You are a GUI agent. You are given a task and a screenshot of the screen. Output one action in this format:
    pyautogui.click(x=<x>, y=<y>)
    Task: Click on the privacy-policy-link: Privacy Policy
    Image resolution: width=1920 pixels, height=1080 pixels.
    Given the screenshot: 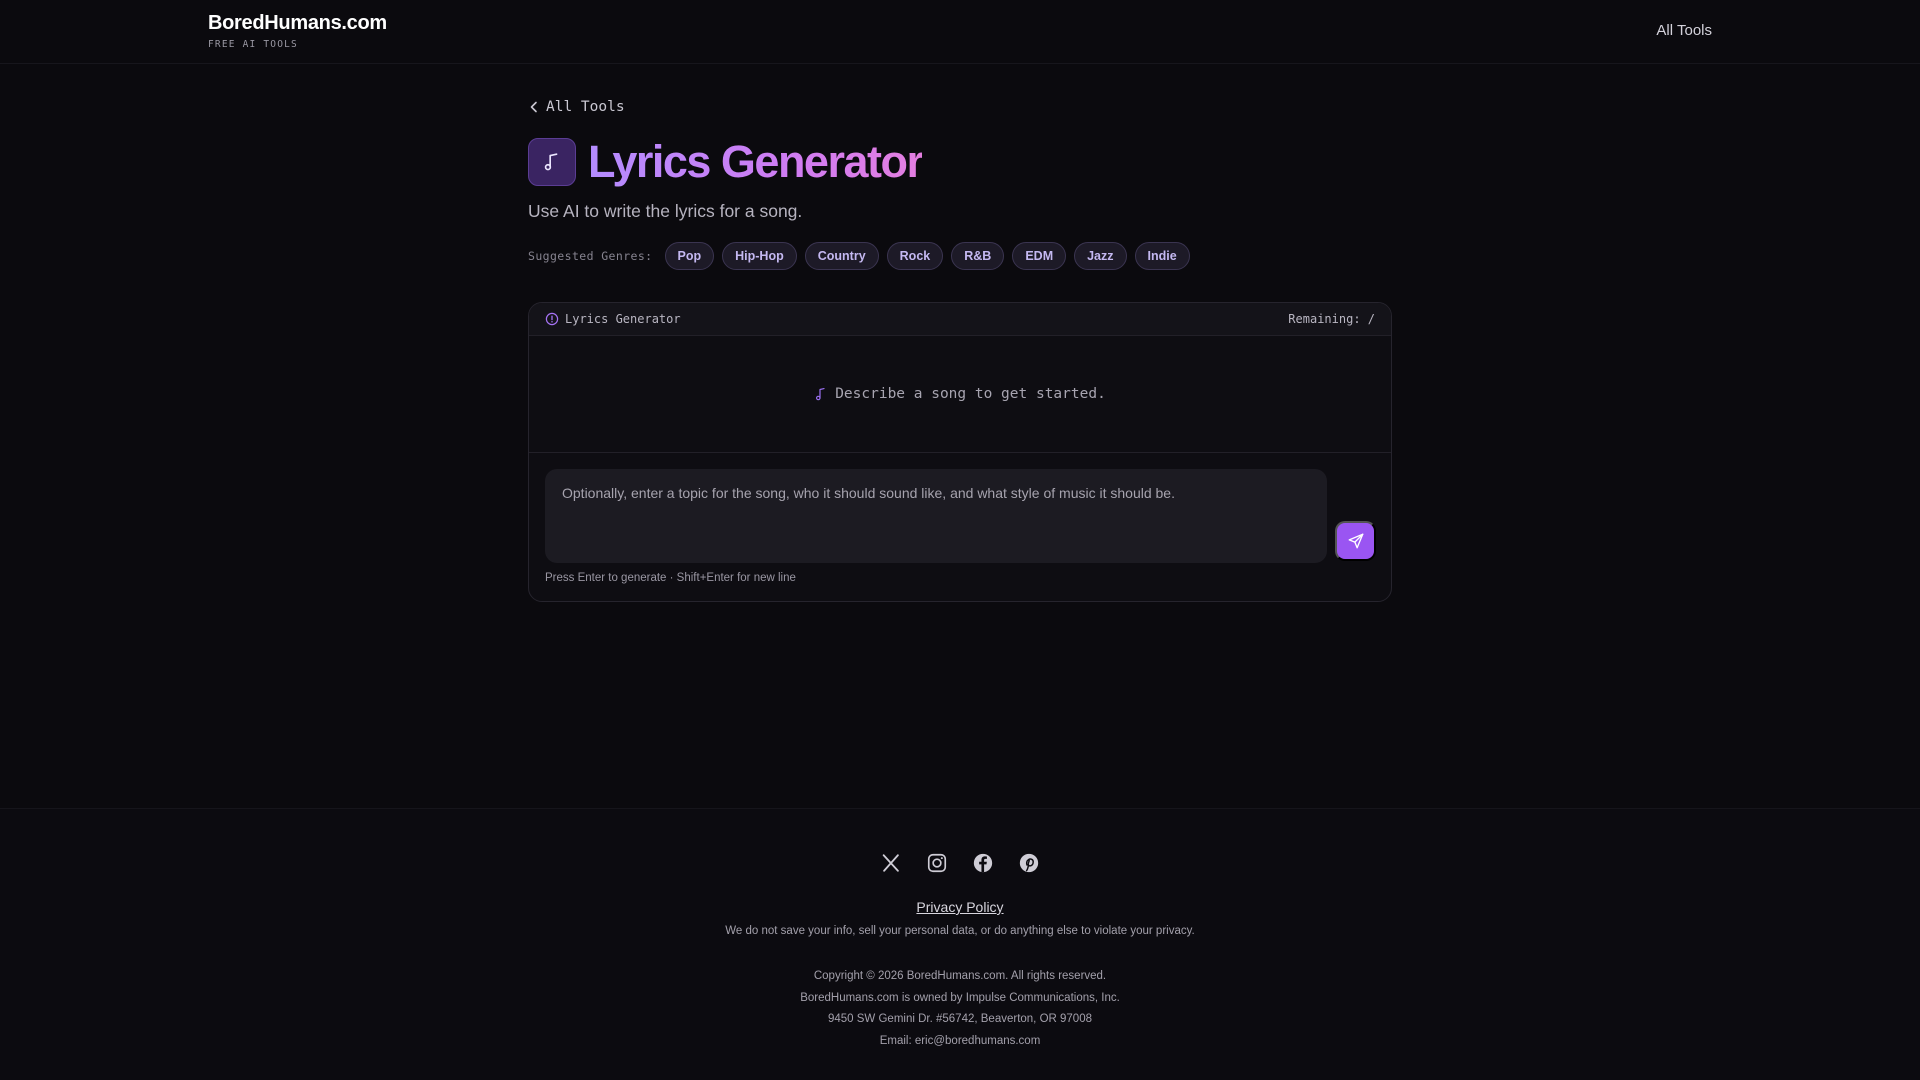 What is the action you would take?
    pyautogui.click(x=960, y=907)
    